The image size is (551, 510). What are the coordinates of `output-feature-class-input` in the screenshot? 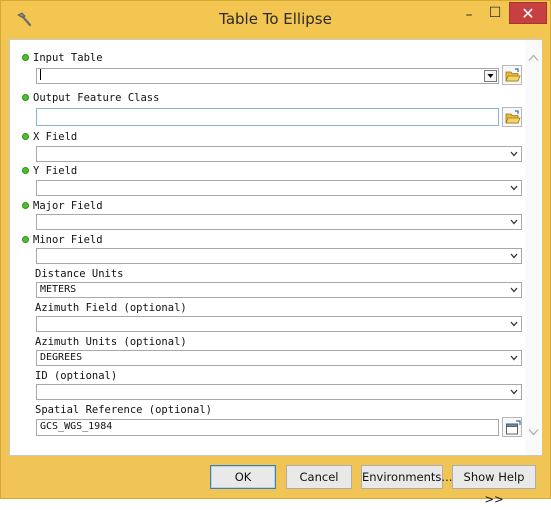 It's located at (267, 117).